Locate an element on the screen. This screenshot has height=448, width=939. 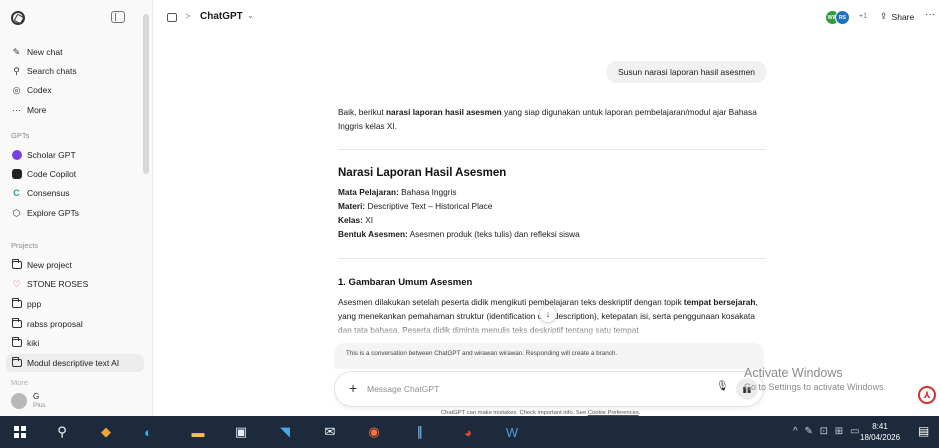
notification-icon: ▤ is located at coordinates (923, 431).